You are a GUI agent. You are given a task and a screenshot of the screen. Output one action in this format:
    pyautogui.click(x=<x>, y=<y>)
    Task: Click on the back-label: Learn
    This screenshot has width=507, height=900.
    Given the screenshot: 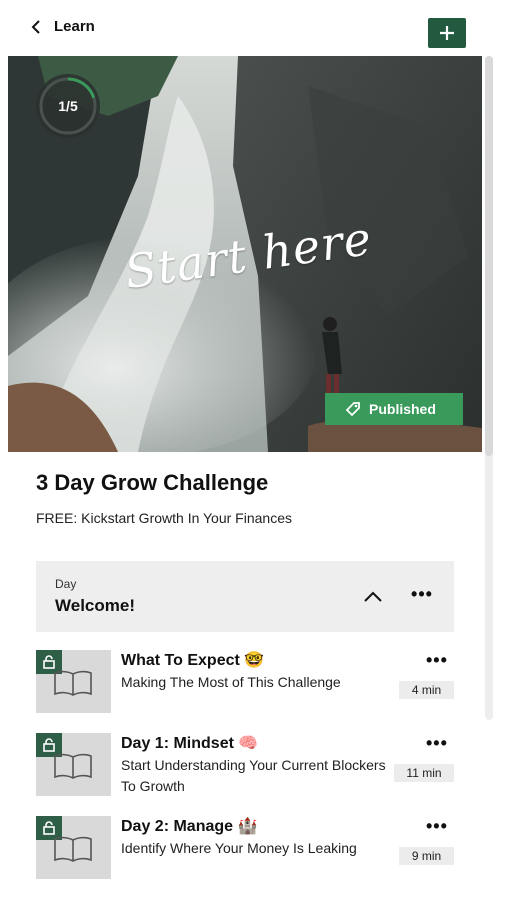 What is the action you would take?
    pyautogui.click(x=74, y=26)
    